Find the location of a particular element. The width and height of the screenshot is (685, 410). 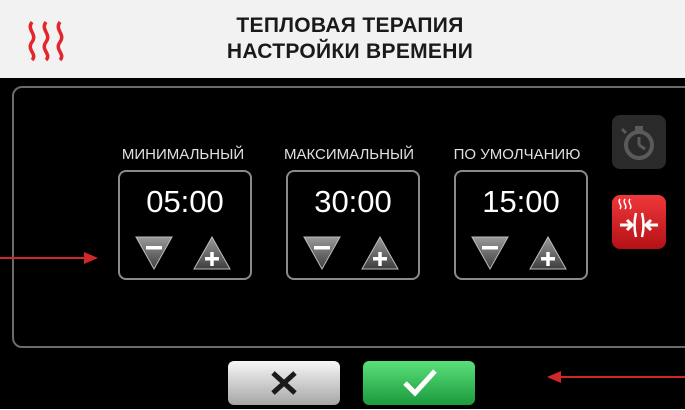

min-time-label: МИНИМАЛЬНЫЙ is located at coordinates (183, 154).